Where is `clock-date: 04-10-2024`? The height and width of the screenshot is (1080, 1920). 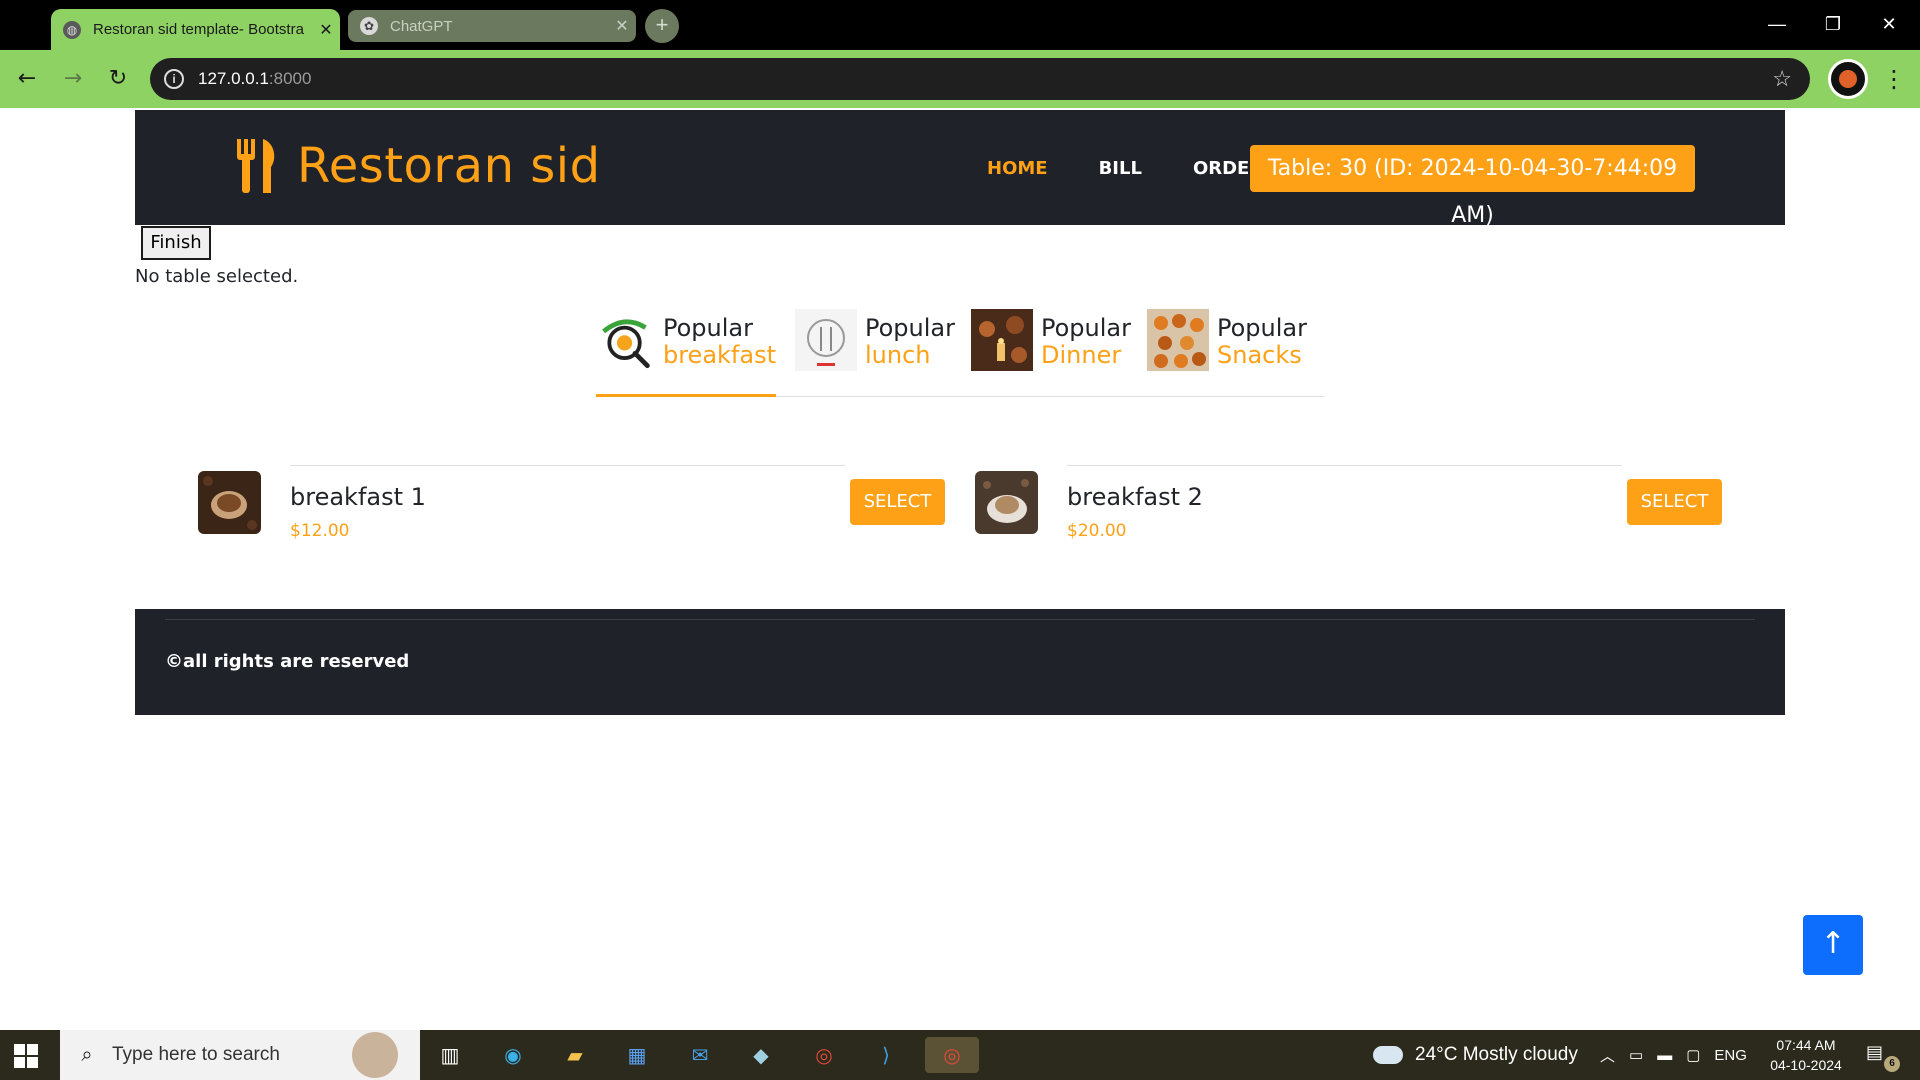
clock-date: 04-10-2024 is located at coordinates (1806, 1065).